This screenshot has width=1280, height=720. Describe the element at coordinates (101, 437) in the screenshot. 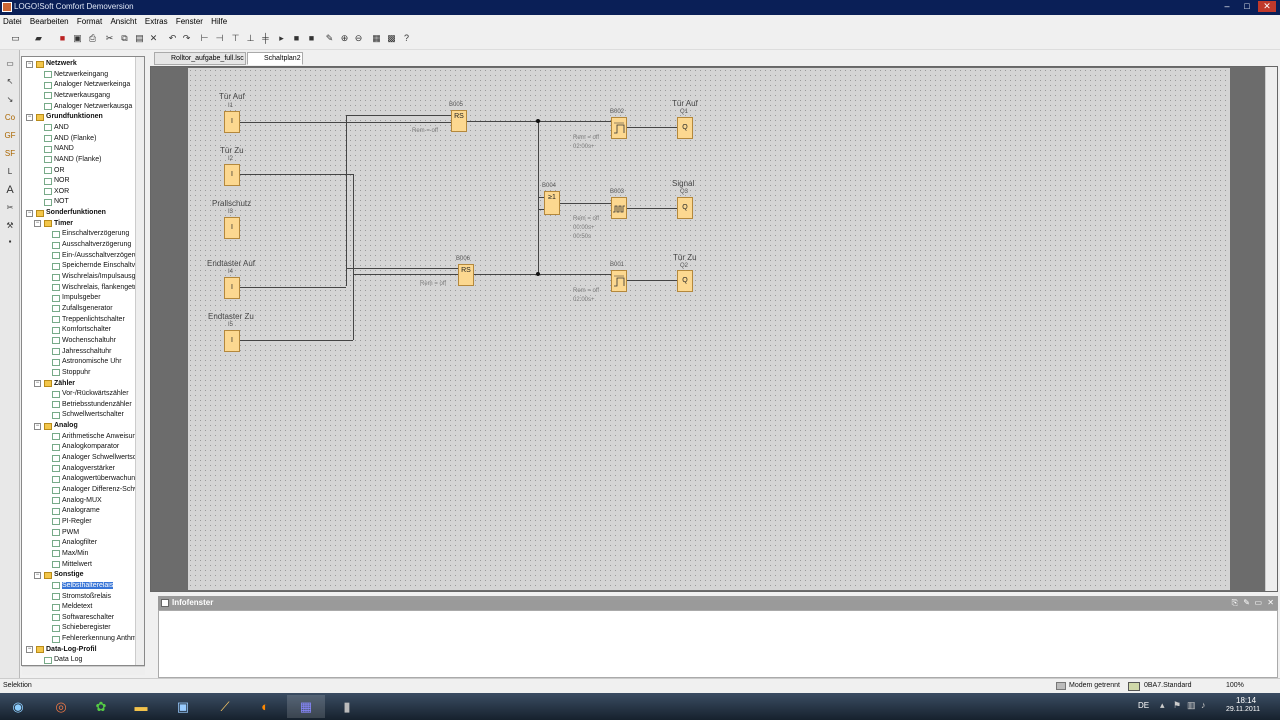

I see `tree-item: Arithmetische Anweisung` at that location.